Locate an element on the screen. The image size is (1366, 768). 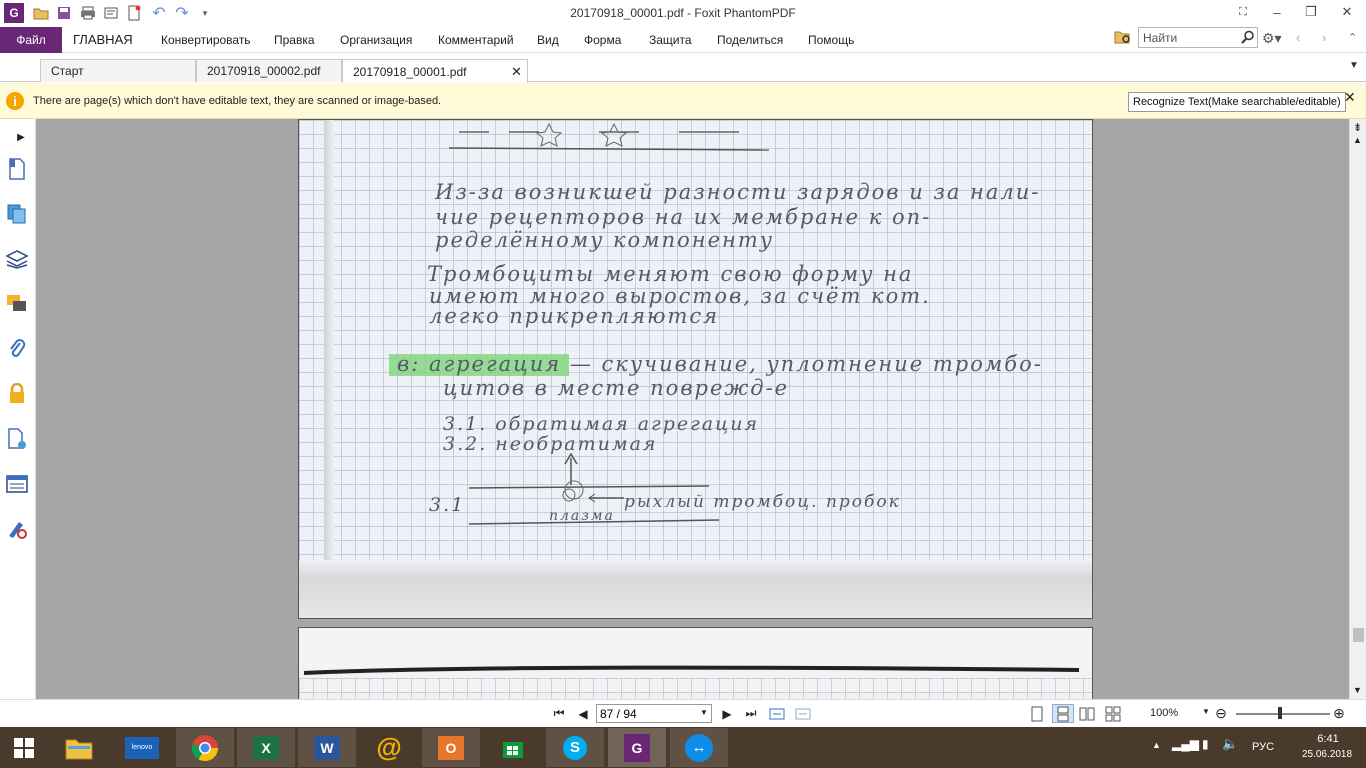
layers-icon is located at coordinates (17, 259).